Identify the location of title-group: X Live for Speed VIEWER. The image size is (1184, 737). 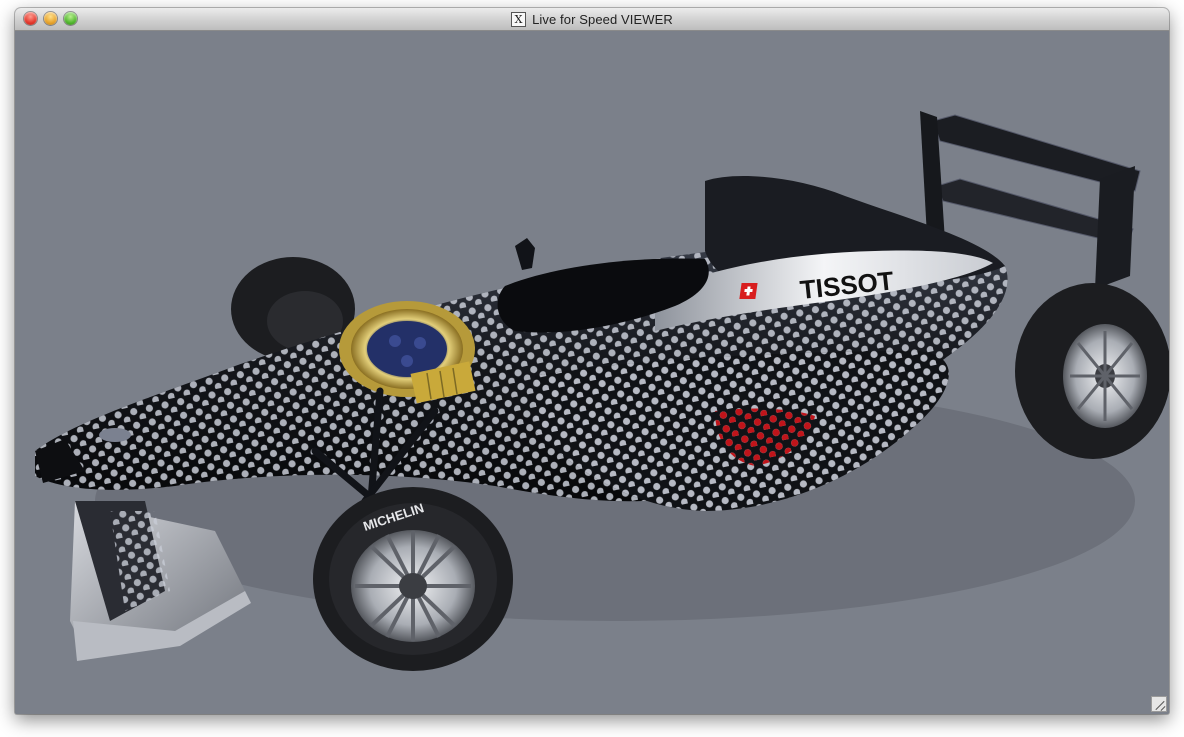
(592, 19).